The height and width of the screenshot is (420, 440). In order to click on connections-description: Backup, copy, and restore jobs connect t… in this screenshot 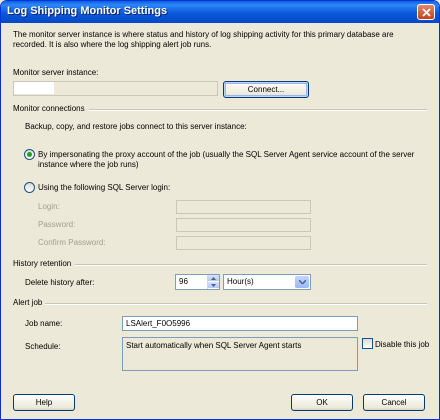, I will do `click(136, 126)`.